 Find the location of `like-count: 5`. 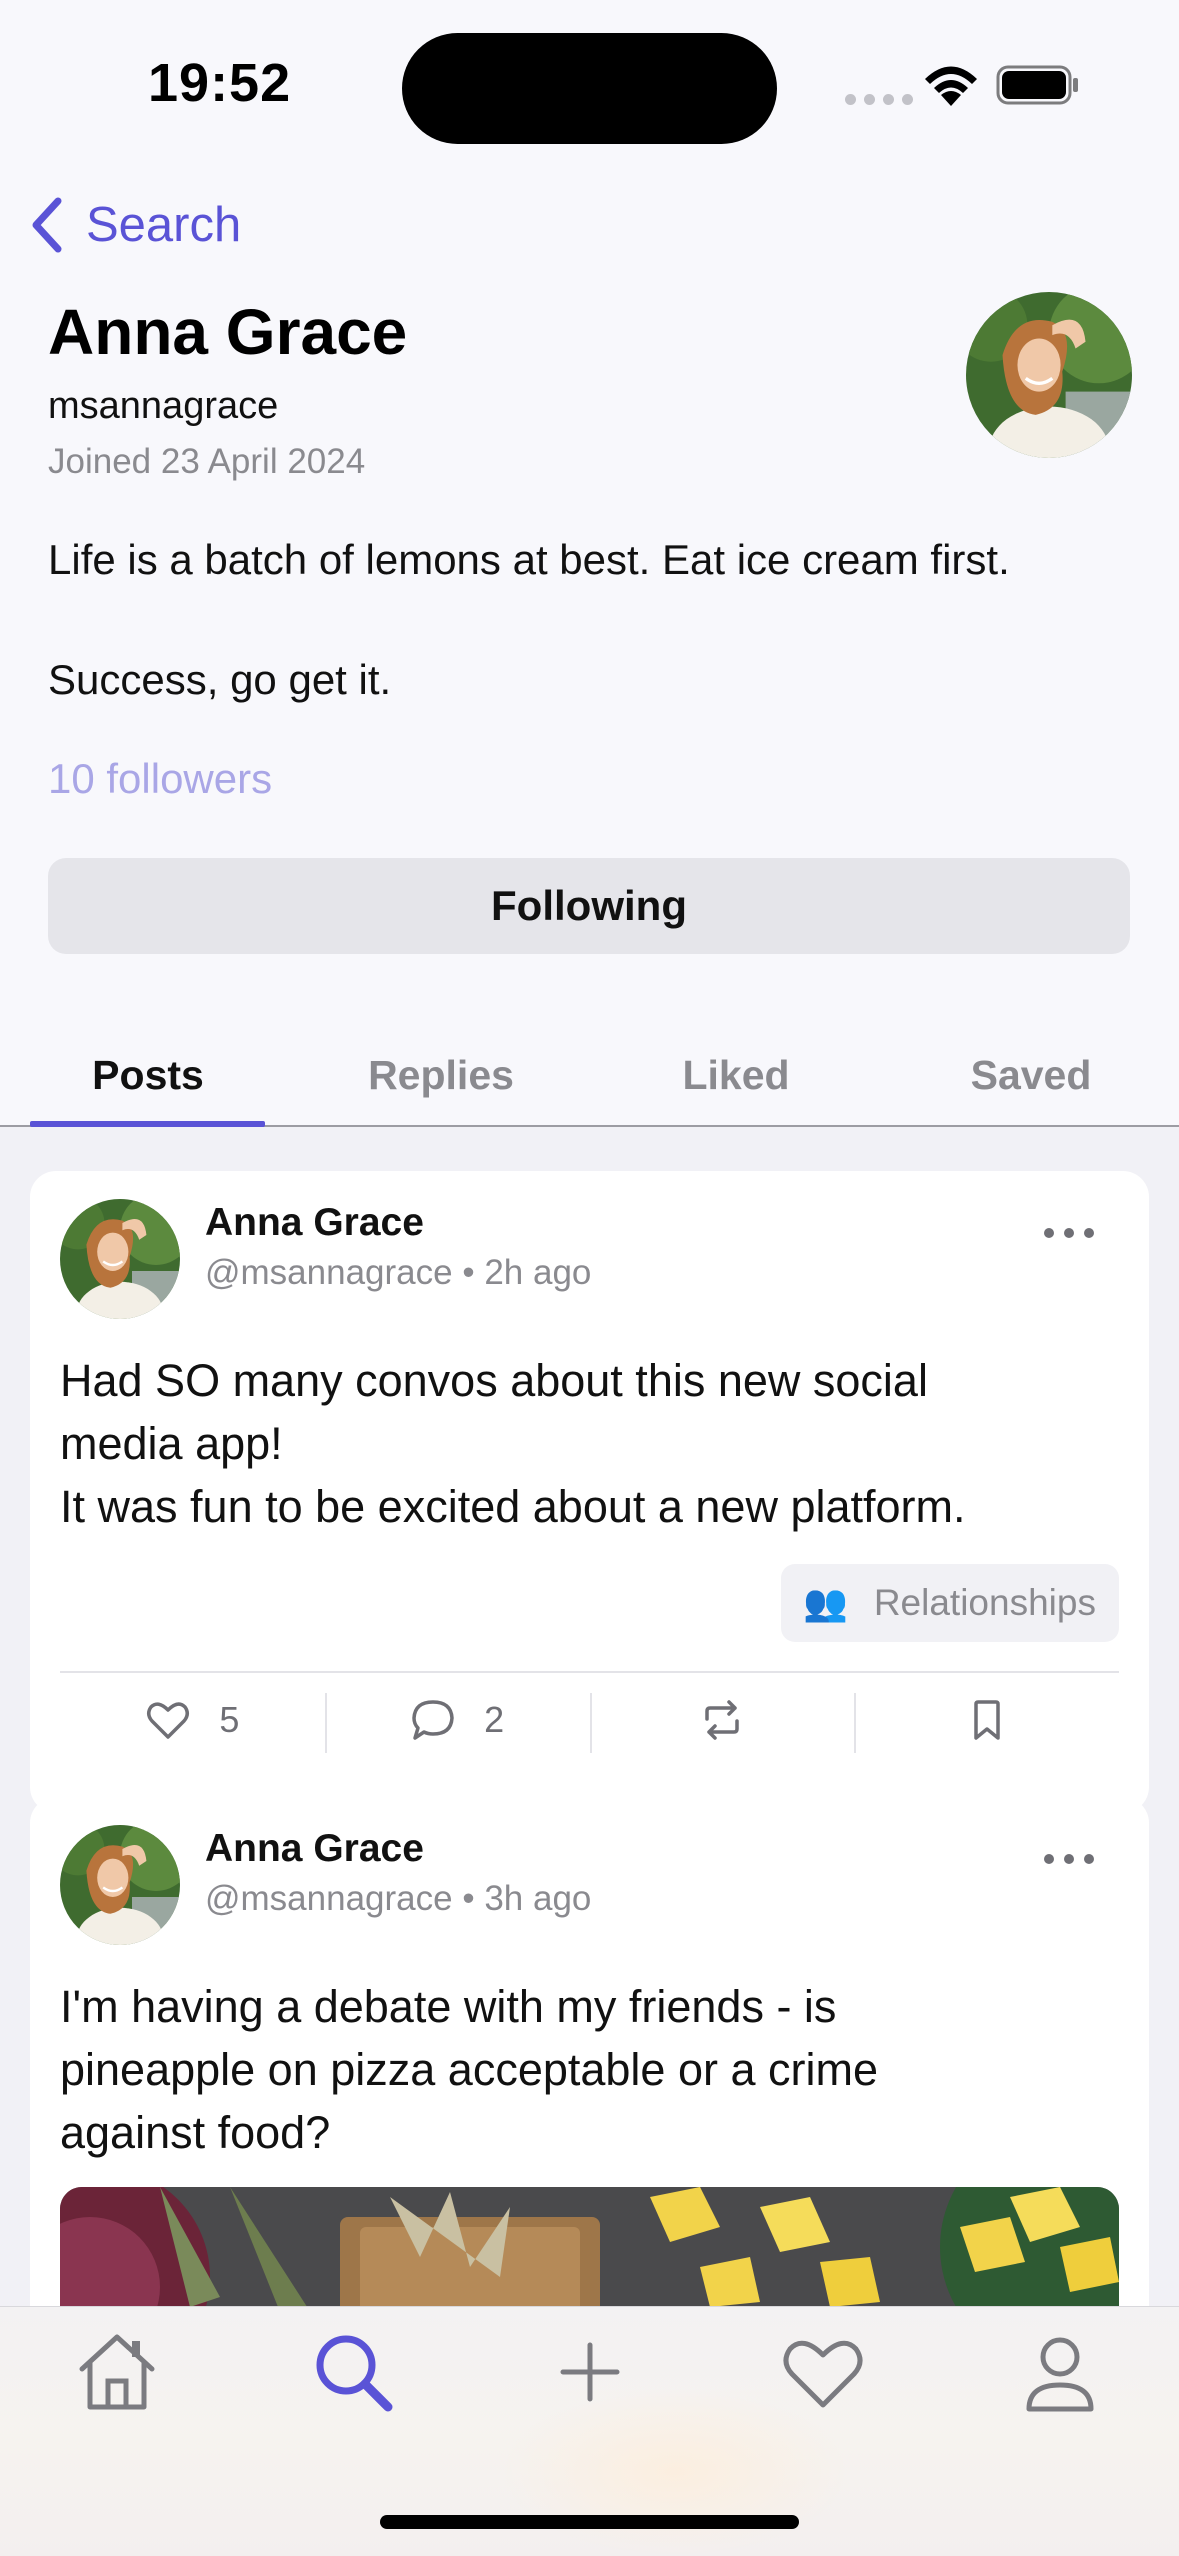

like-count: 5 is located at coordinates (229, 1719).